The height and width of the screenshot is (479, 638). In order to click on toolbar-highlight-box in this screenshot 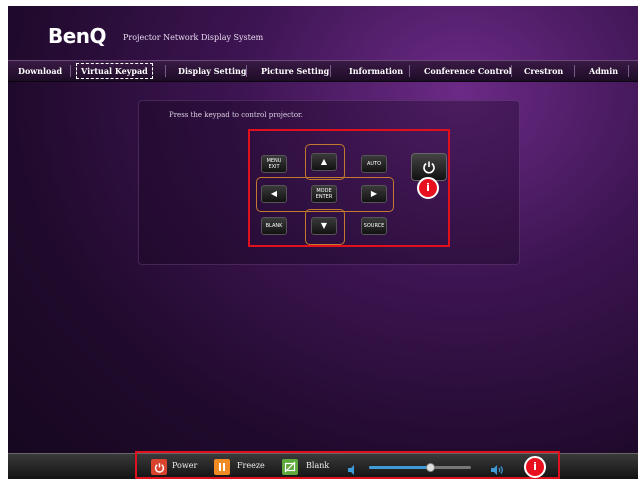, I will do `click(347, 465)`.